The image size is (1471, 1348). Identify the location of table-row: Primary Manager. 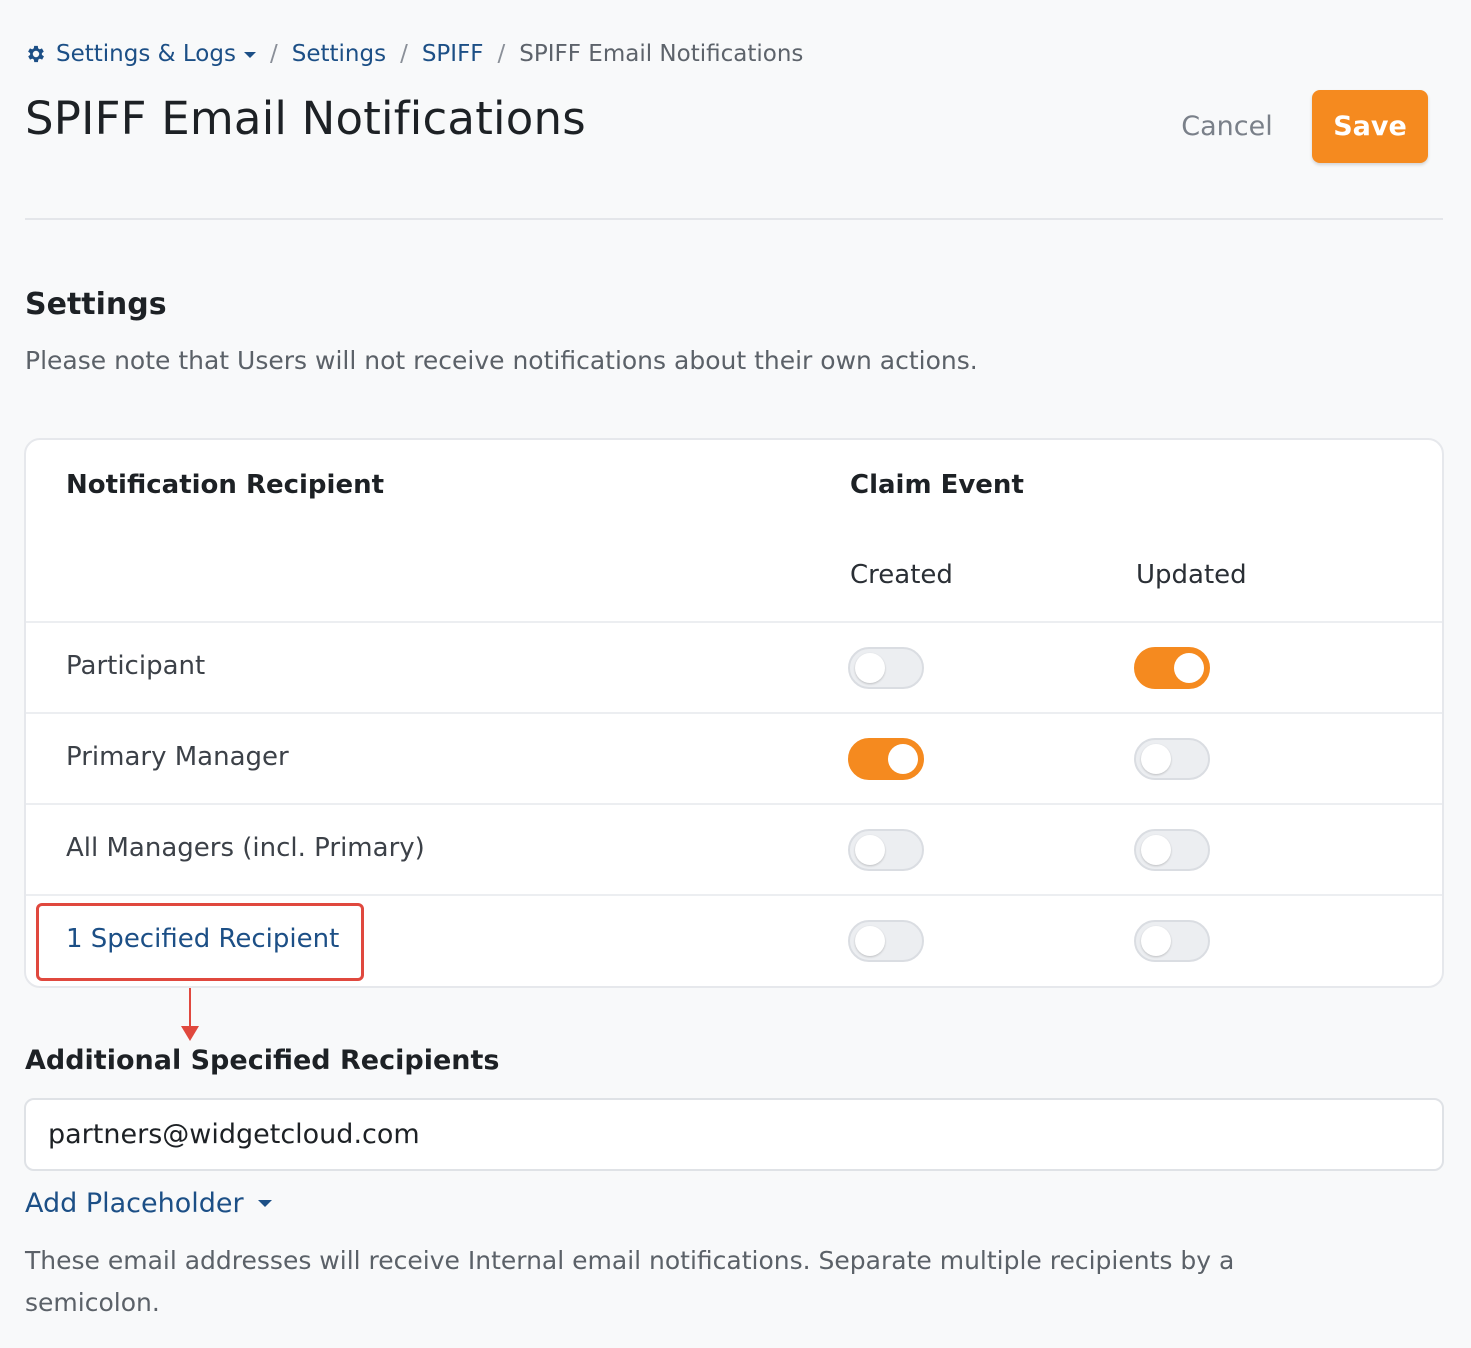
(734, 757).